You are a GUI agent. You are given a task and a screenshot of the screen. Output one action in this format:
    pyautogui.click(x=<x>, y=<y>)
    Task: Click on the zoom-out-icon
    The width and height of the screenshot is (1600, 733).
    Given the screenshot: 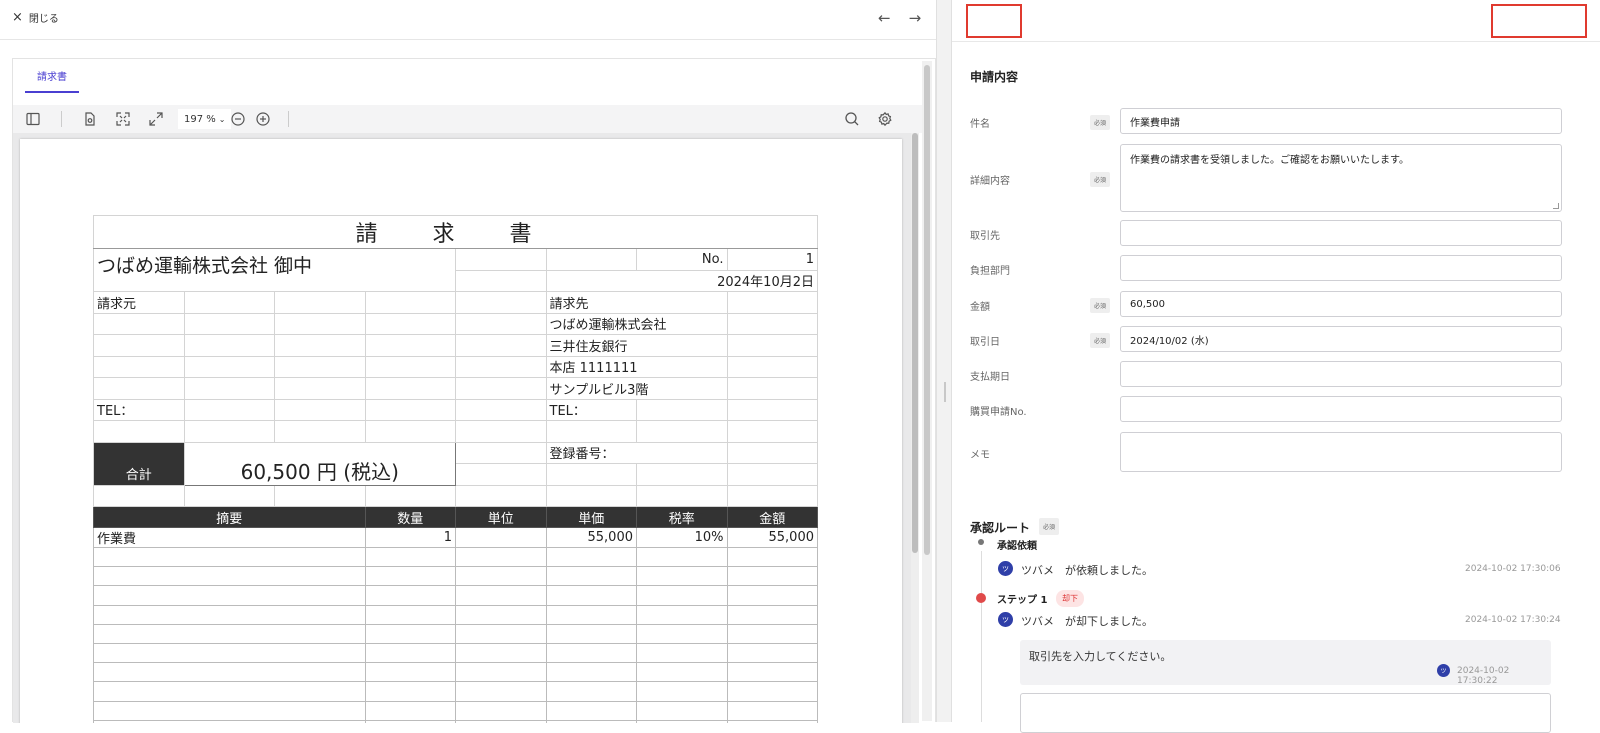 What is the action you would take?
    pyautogui.click(x=238, y=119)
    